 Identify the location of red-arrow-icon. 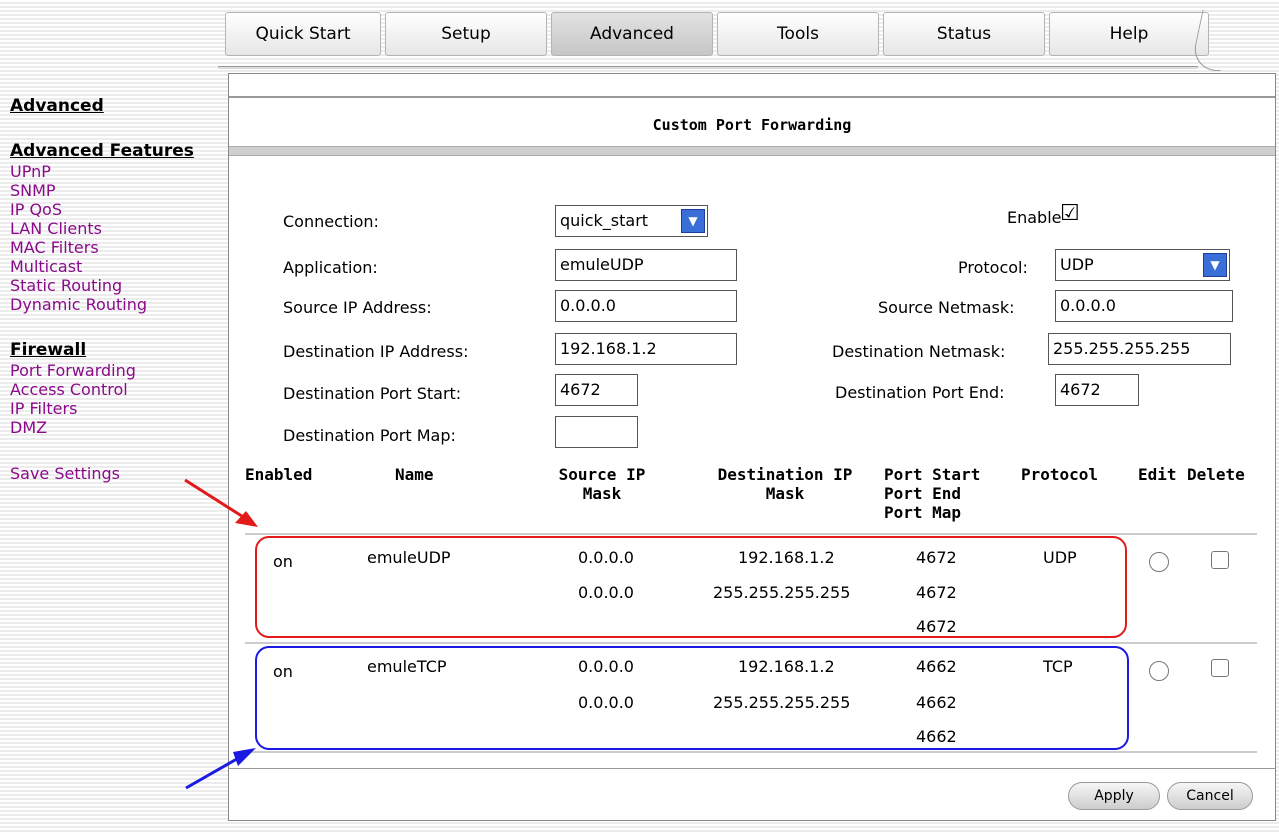
(221, 502).